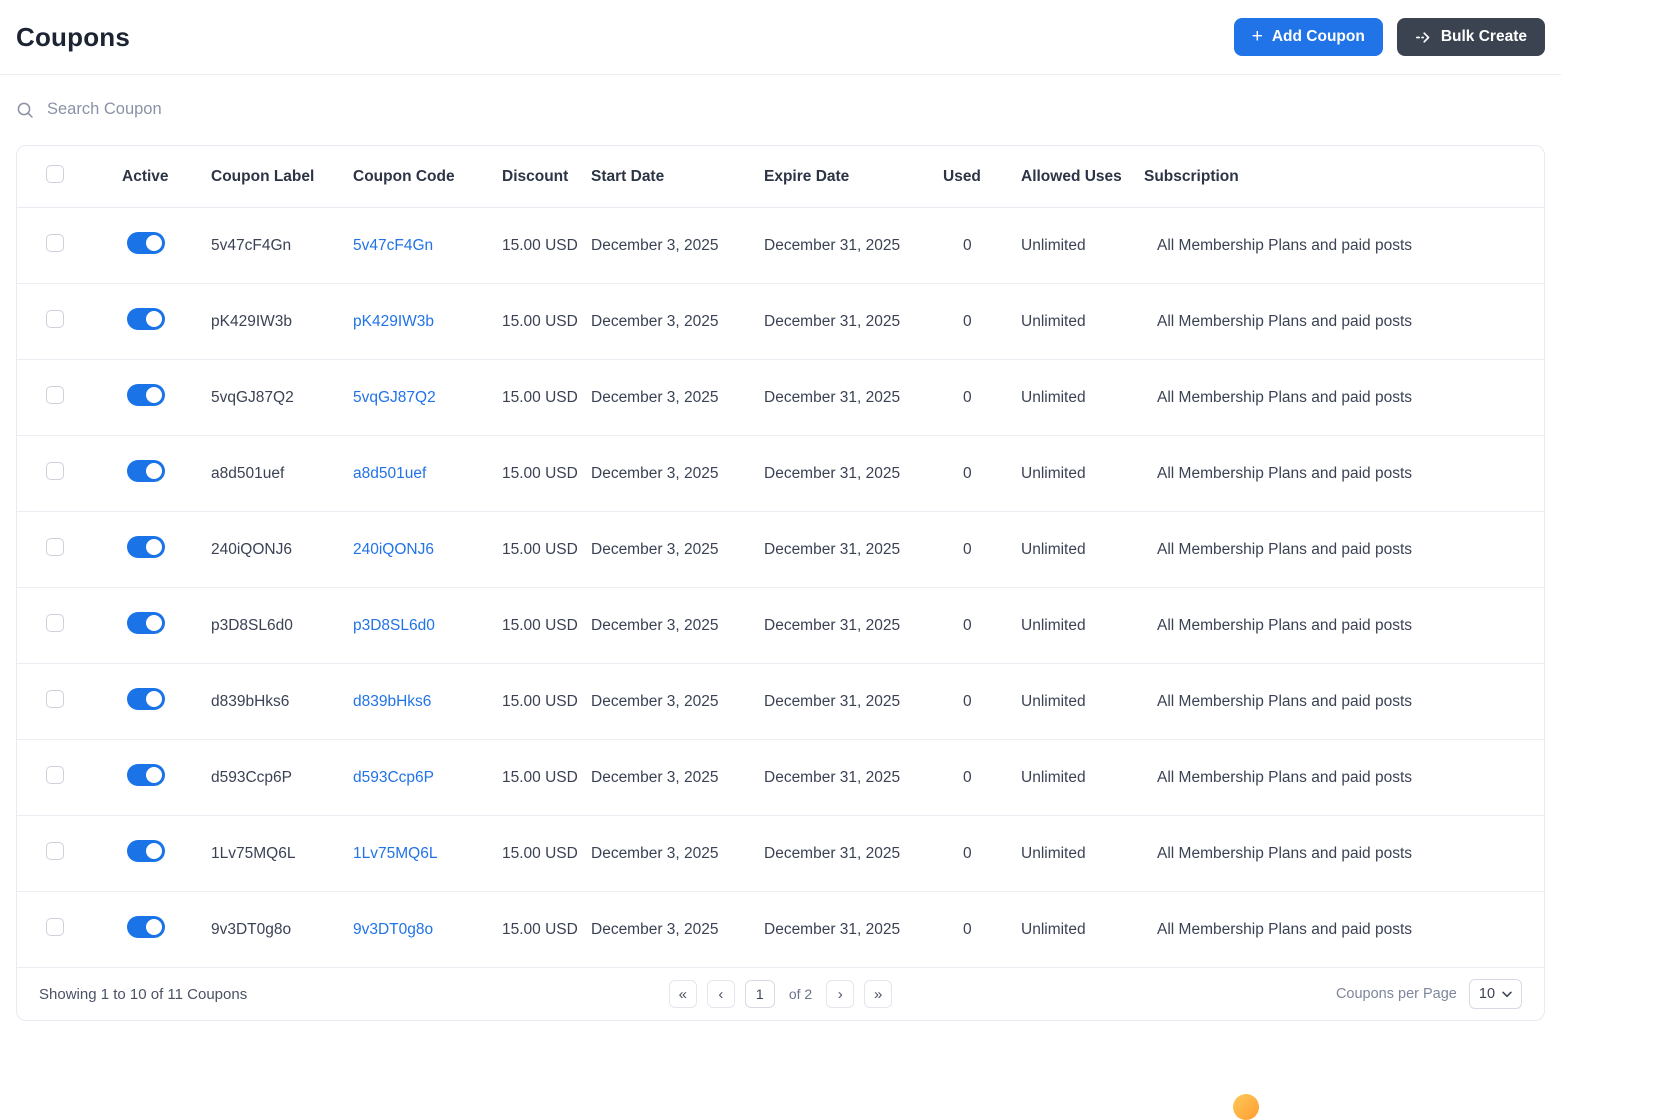 The width and height of the screenshot is (1672, 1120). What do you see at coordinates (427, 474) in the screenshot?
I see `coupon-code-cell: a8d501uef` at bounding box center [427, 474].